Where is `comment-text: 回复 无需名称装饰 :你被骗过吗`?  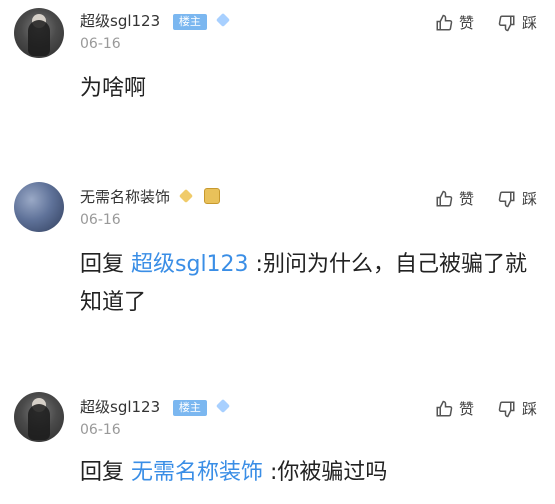
comment-text: 回复 无需名称装饰 :你被骗过吗 is located at coordinates (310, 473).